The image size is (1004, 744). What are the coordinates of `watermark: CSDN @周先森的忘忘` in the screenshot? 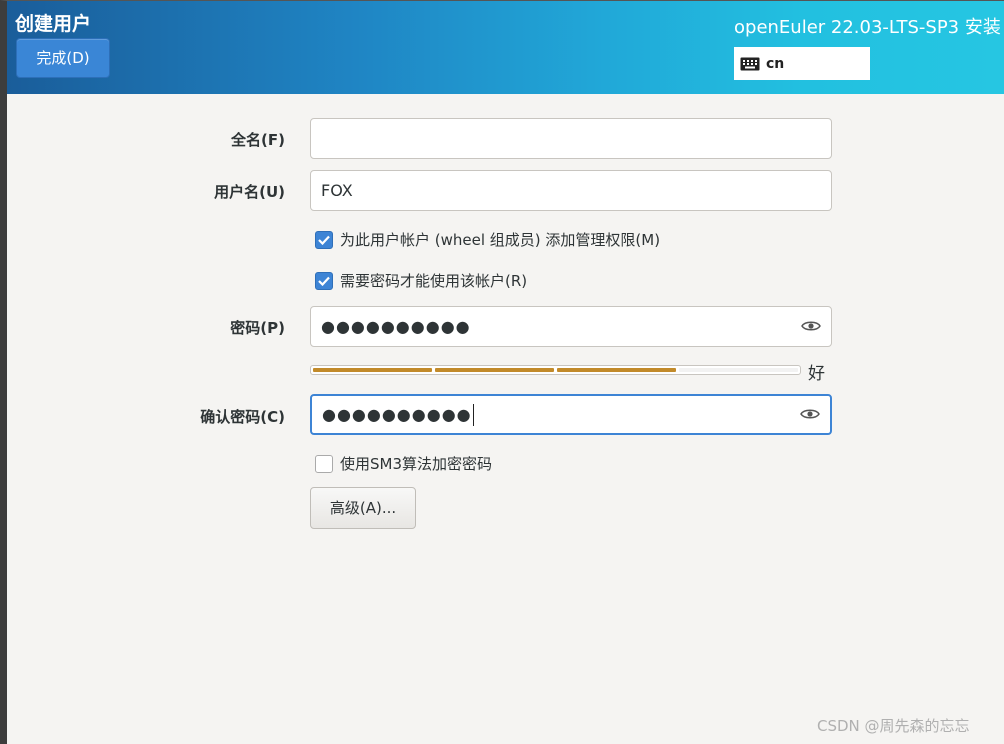 It's located at (893, 726).